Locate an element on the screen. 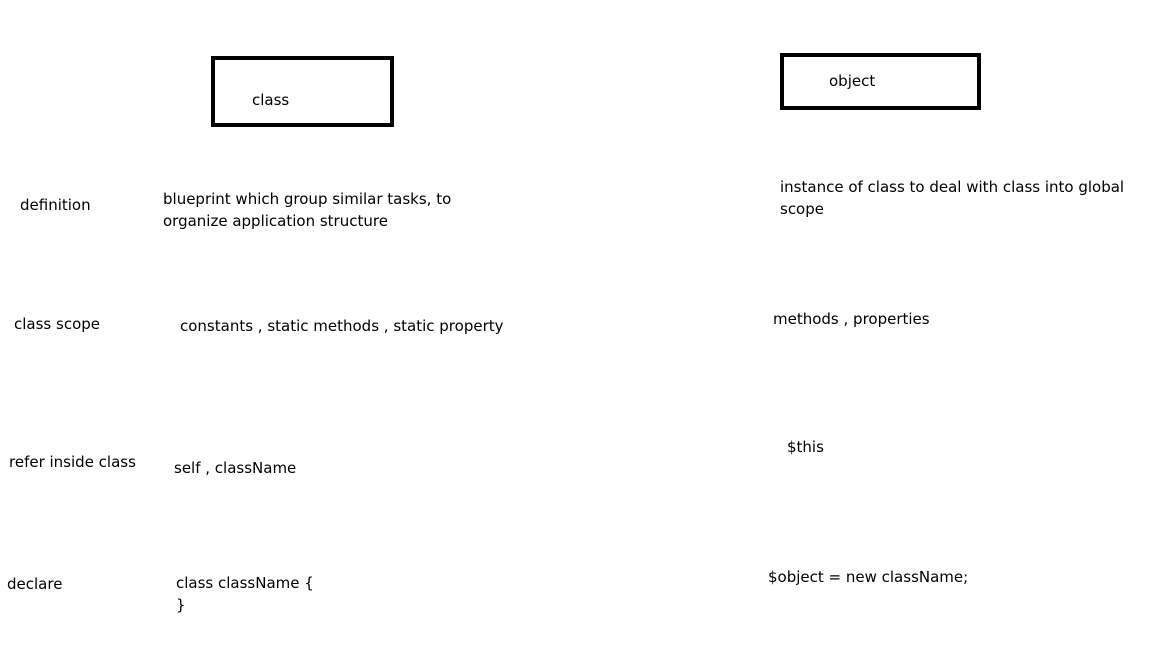 The image size is (1152, 648). row-label-refer-inside-class: refer inside class is located at coordinates (72, 462).